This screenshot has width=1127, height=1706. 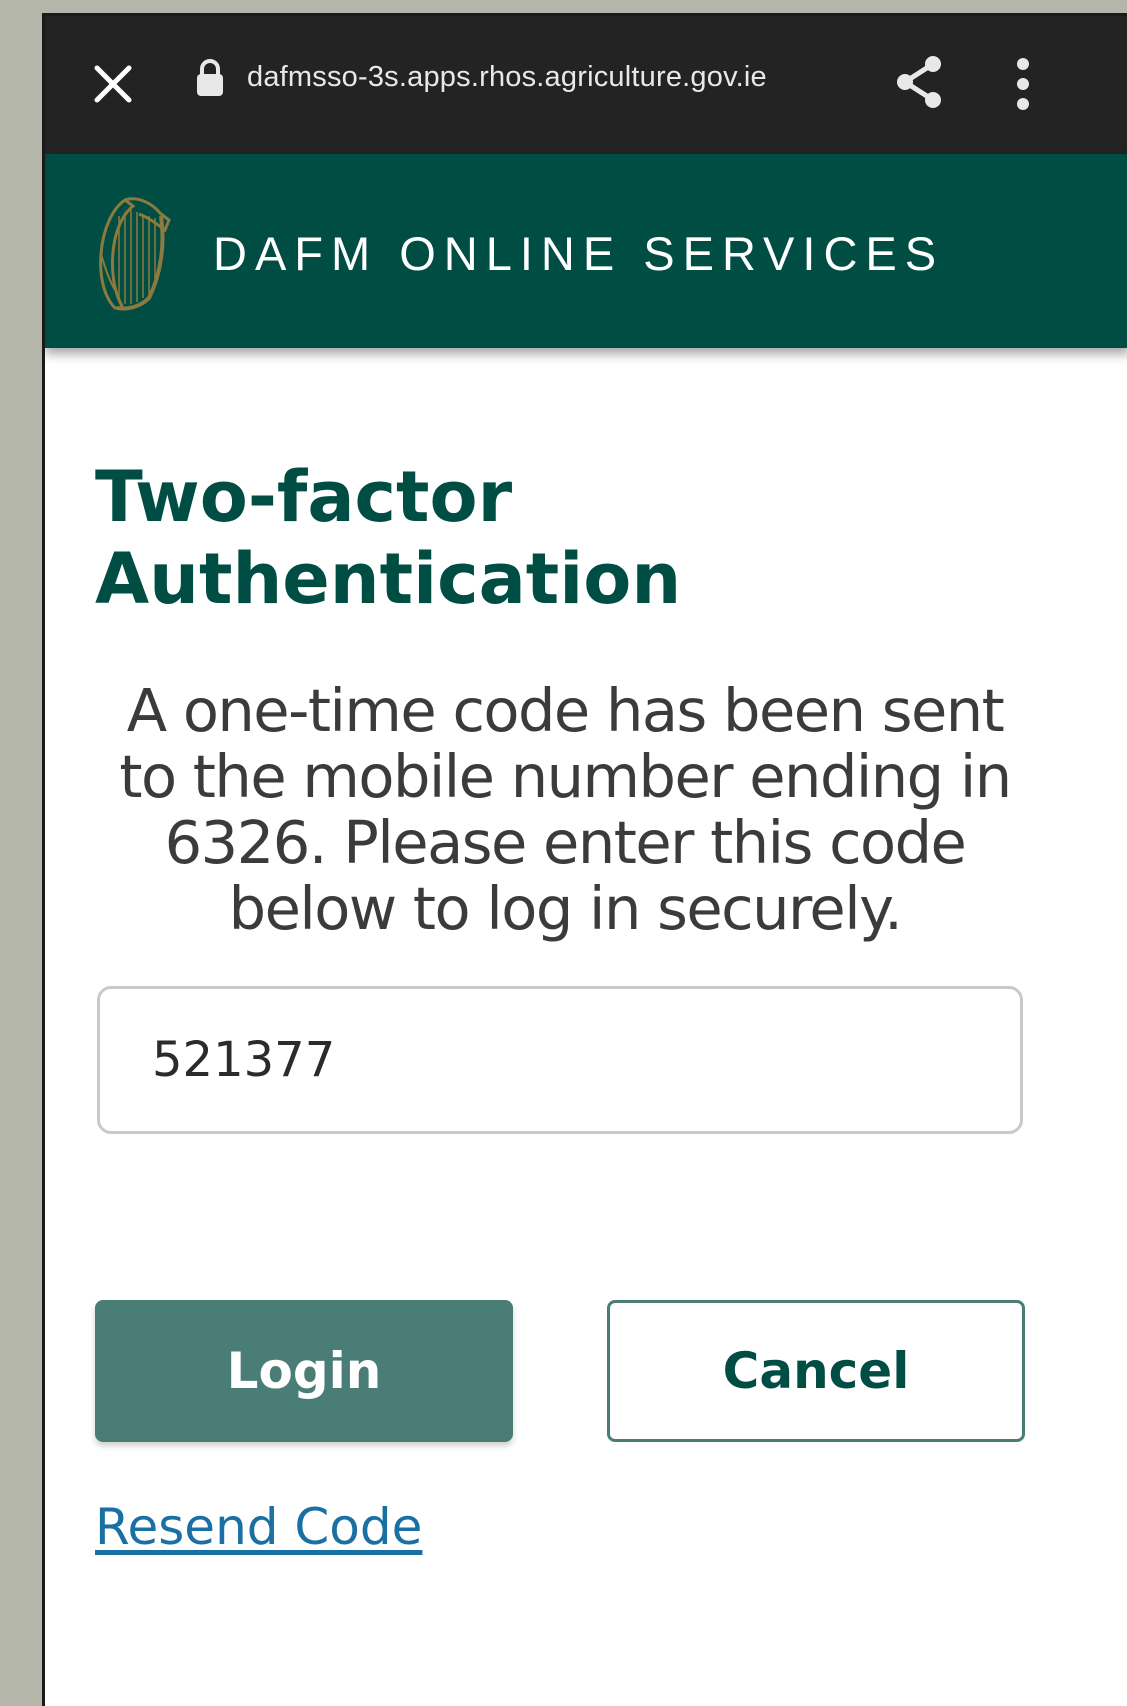 I want to click on address-bar-url: dafmsso-3s.apps.rhos.agriculture.gov.ie, so click(x=507, y=77).